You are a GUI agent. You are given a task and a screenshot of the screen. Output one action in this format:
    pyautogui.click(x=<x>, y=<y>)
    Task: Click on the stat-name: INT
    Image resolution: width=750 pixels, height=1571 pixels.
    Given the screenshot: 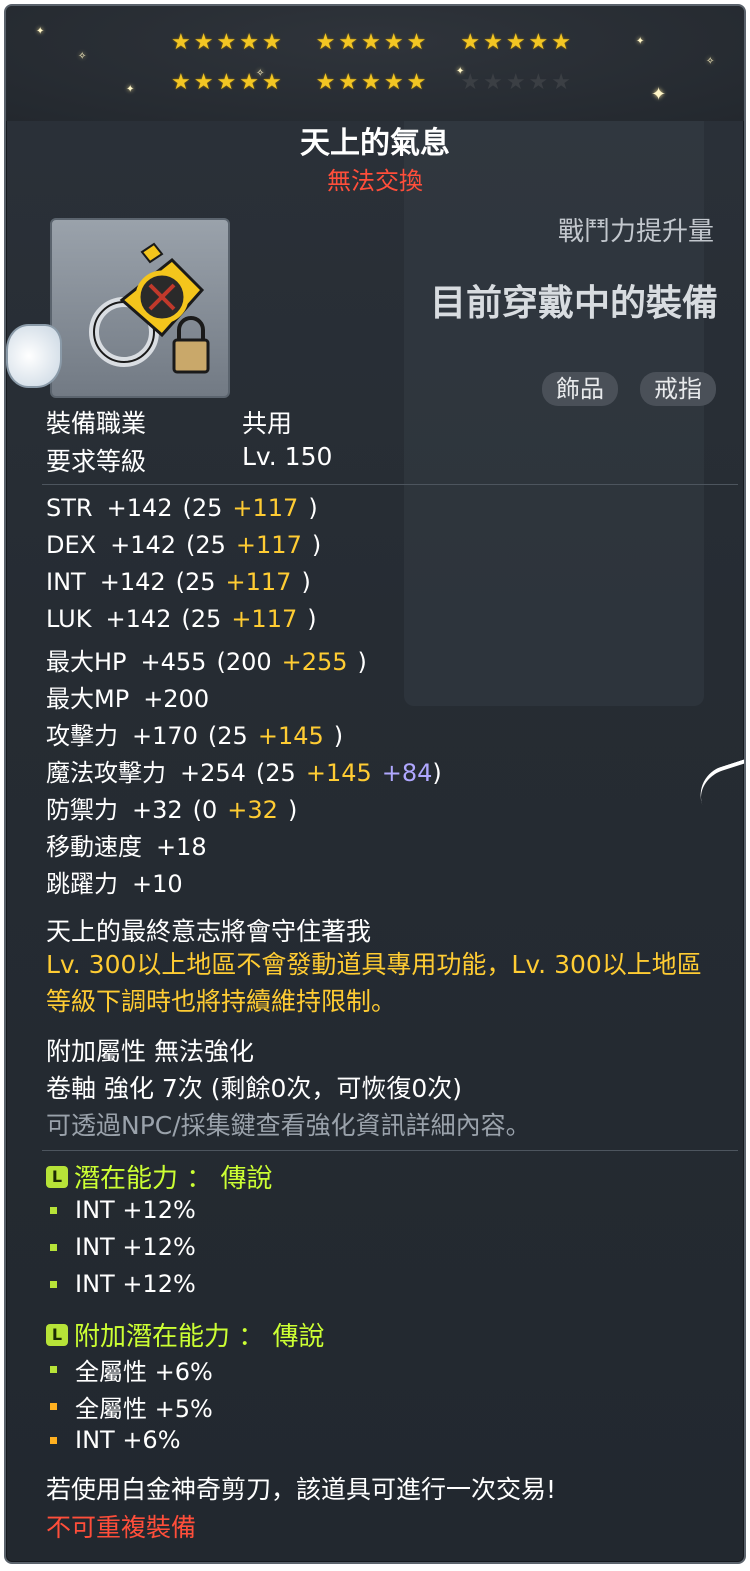 What is the action you would take?
    pyautogui.click(x=66, y=582)
    